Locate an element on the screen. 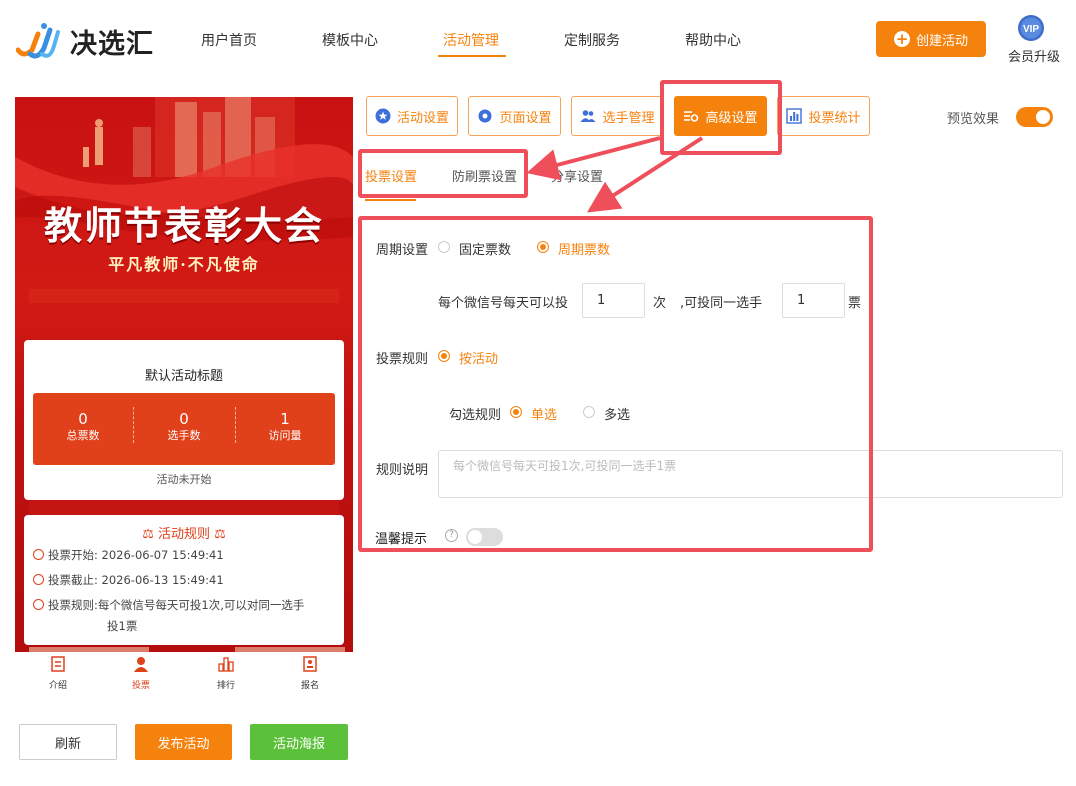 The height and width of the screenshot is (786, 1076). annotation-arrows is located at coordinates (615, 174).